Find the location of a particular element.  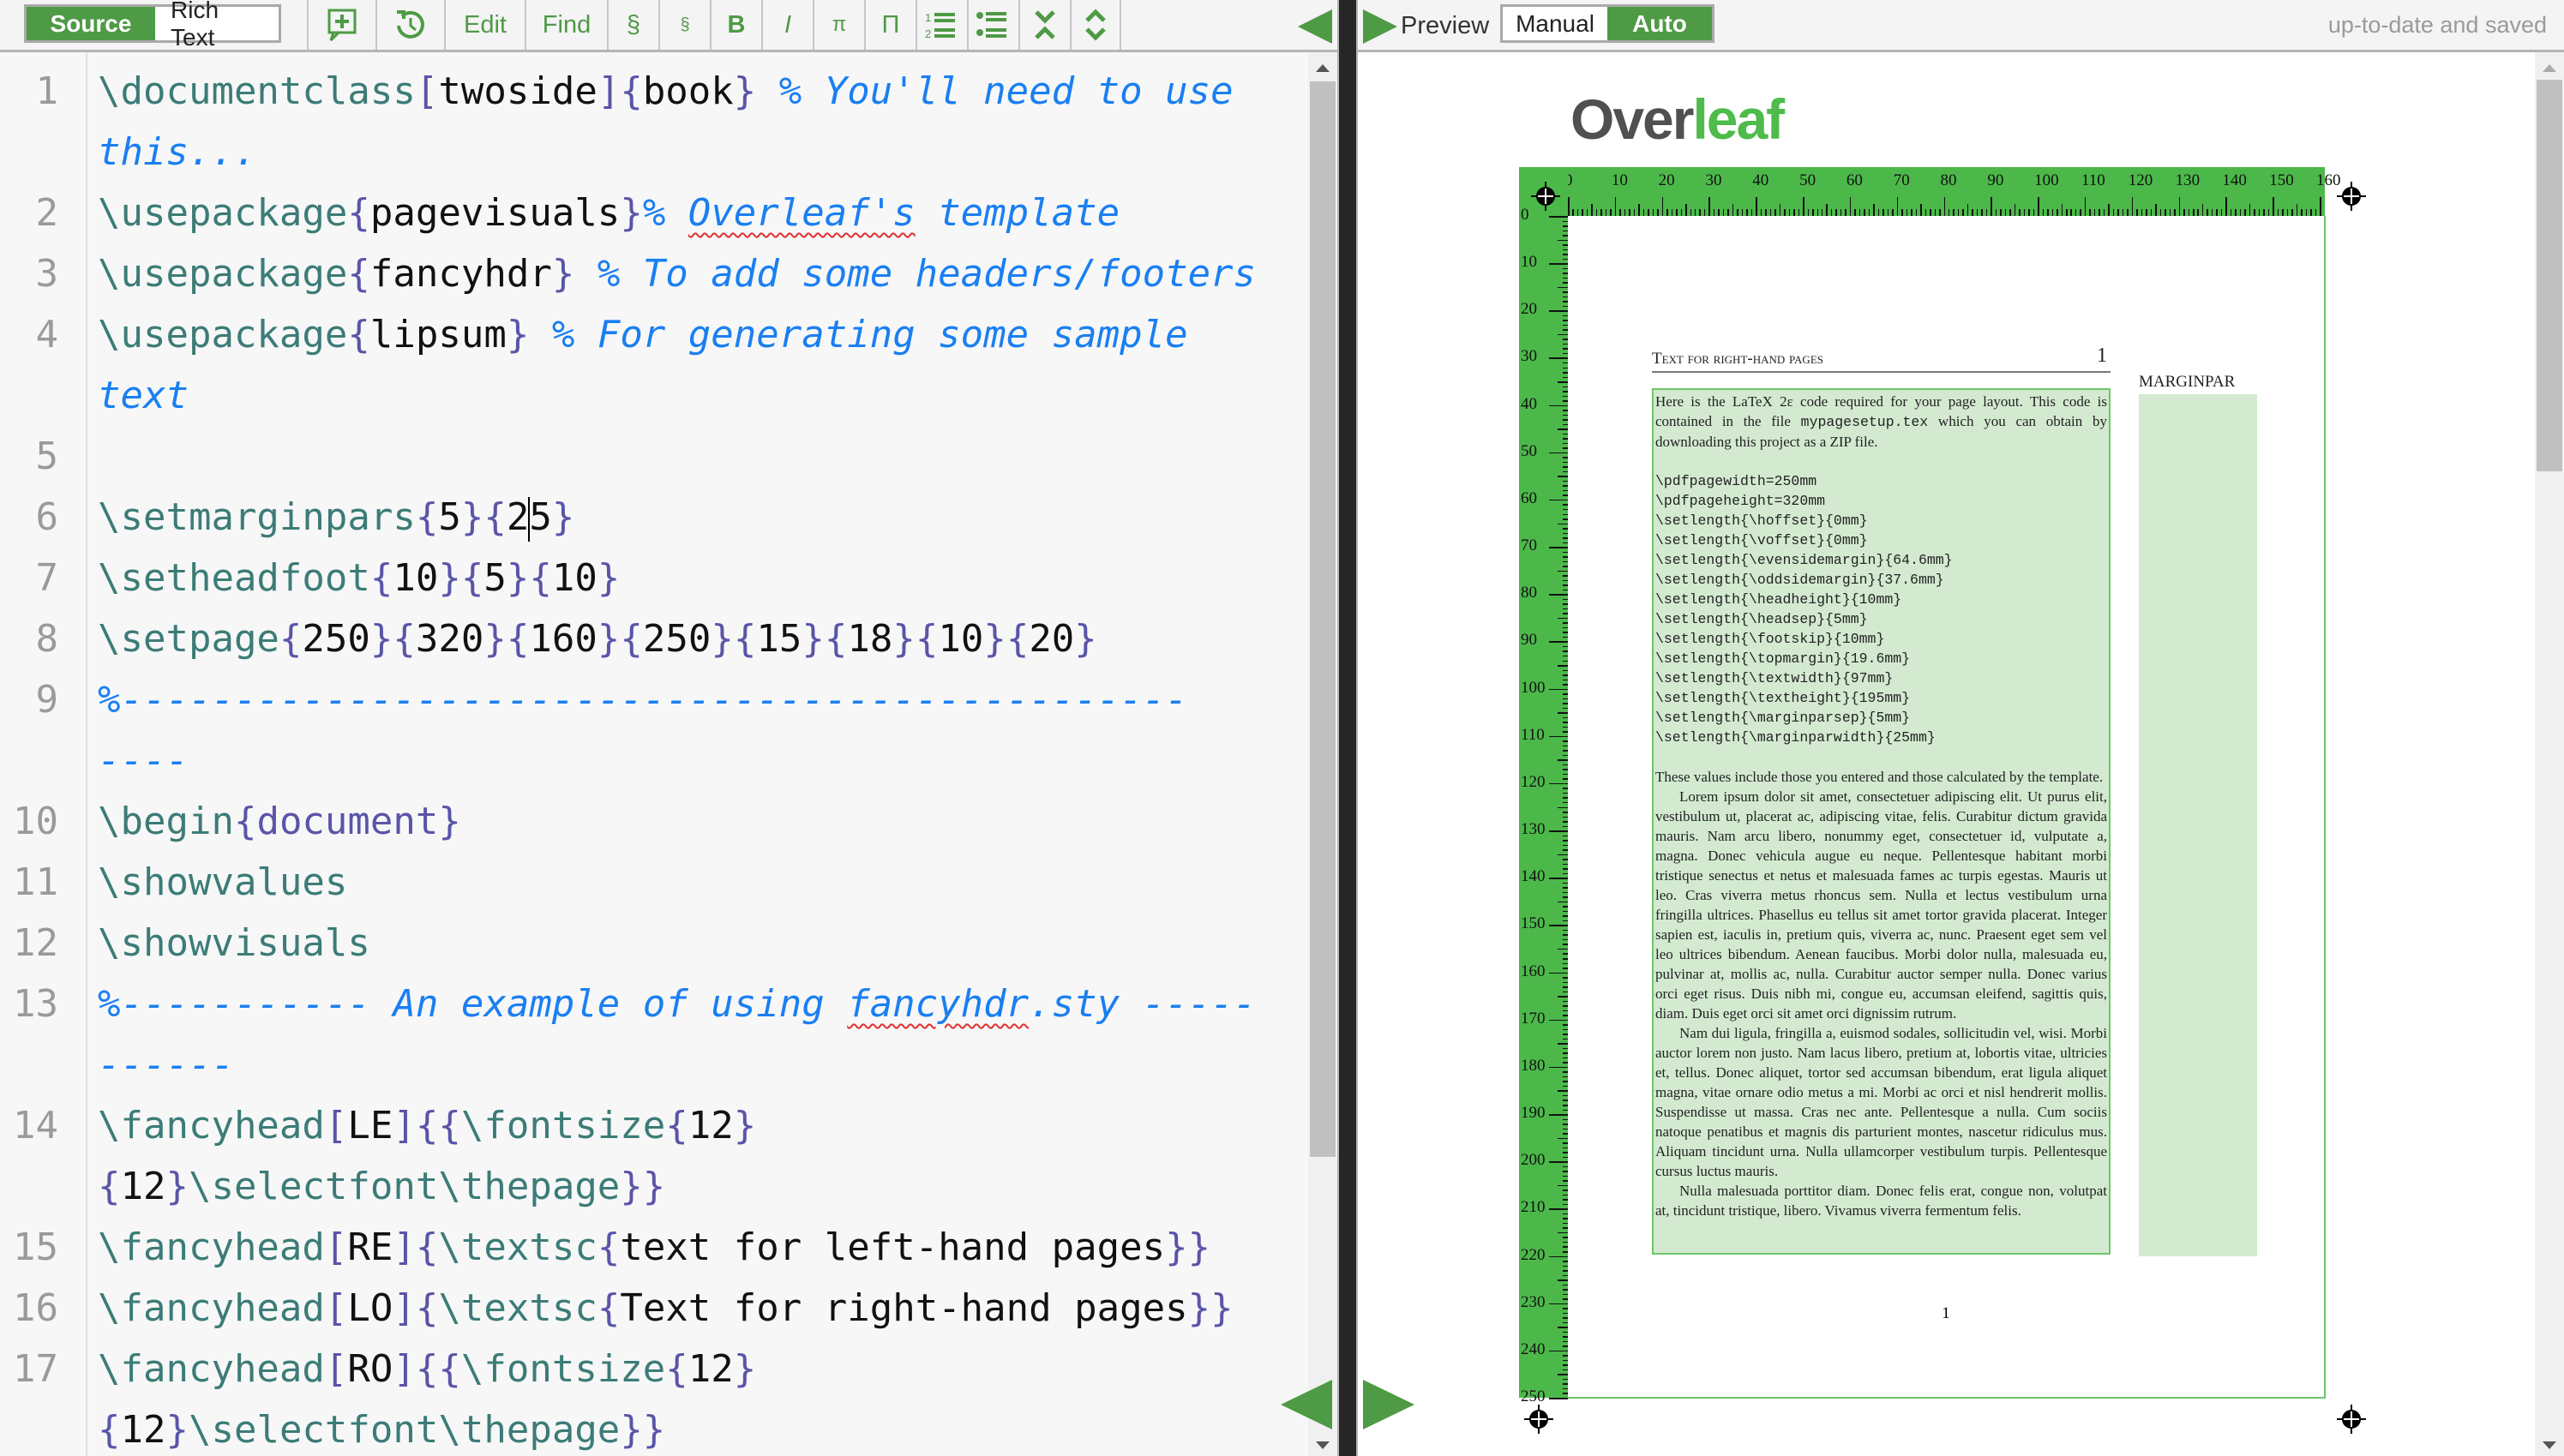

preview-label: Preview is located at coordinates (1445, 25).